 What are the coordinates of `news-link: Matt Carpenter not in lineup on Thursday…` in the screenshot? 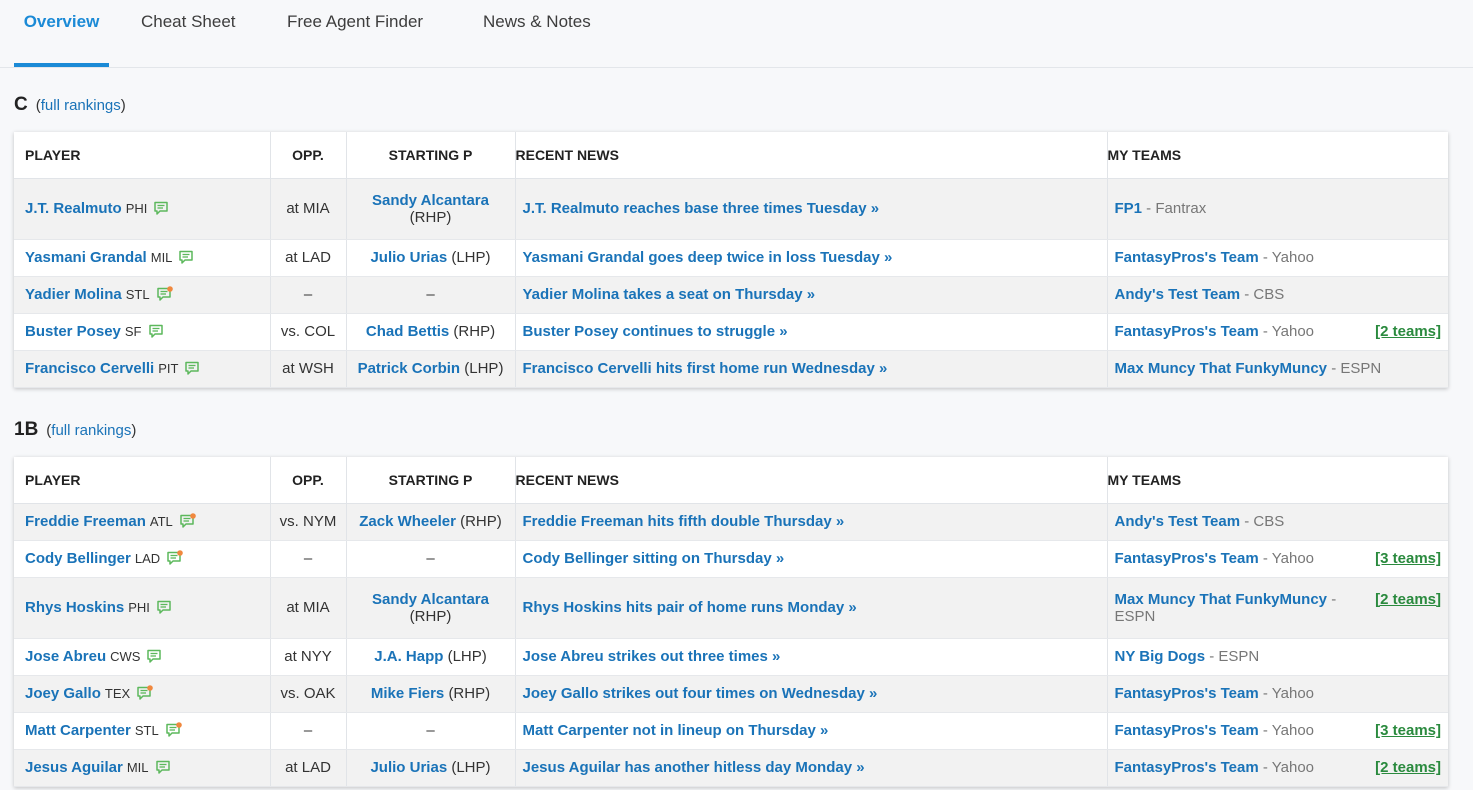 It's located at (676, 730).